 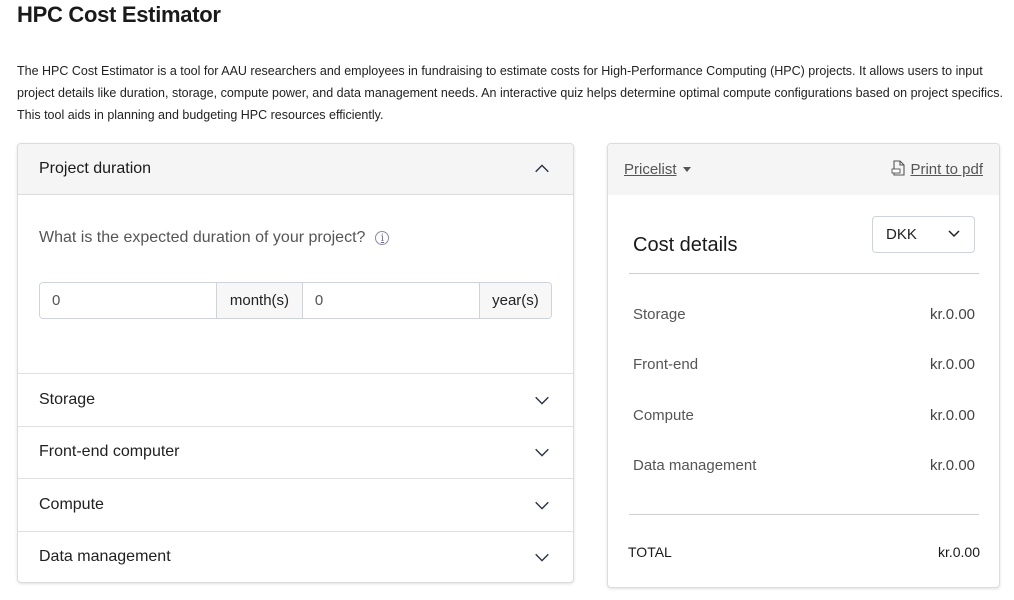 What do you see at coordinates (958, 552) in the screenshot?
I see `total-amount: kr.0.00` at bounding box center [958, 552].